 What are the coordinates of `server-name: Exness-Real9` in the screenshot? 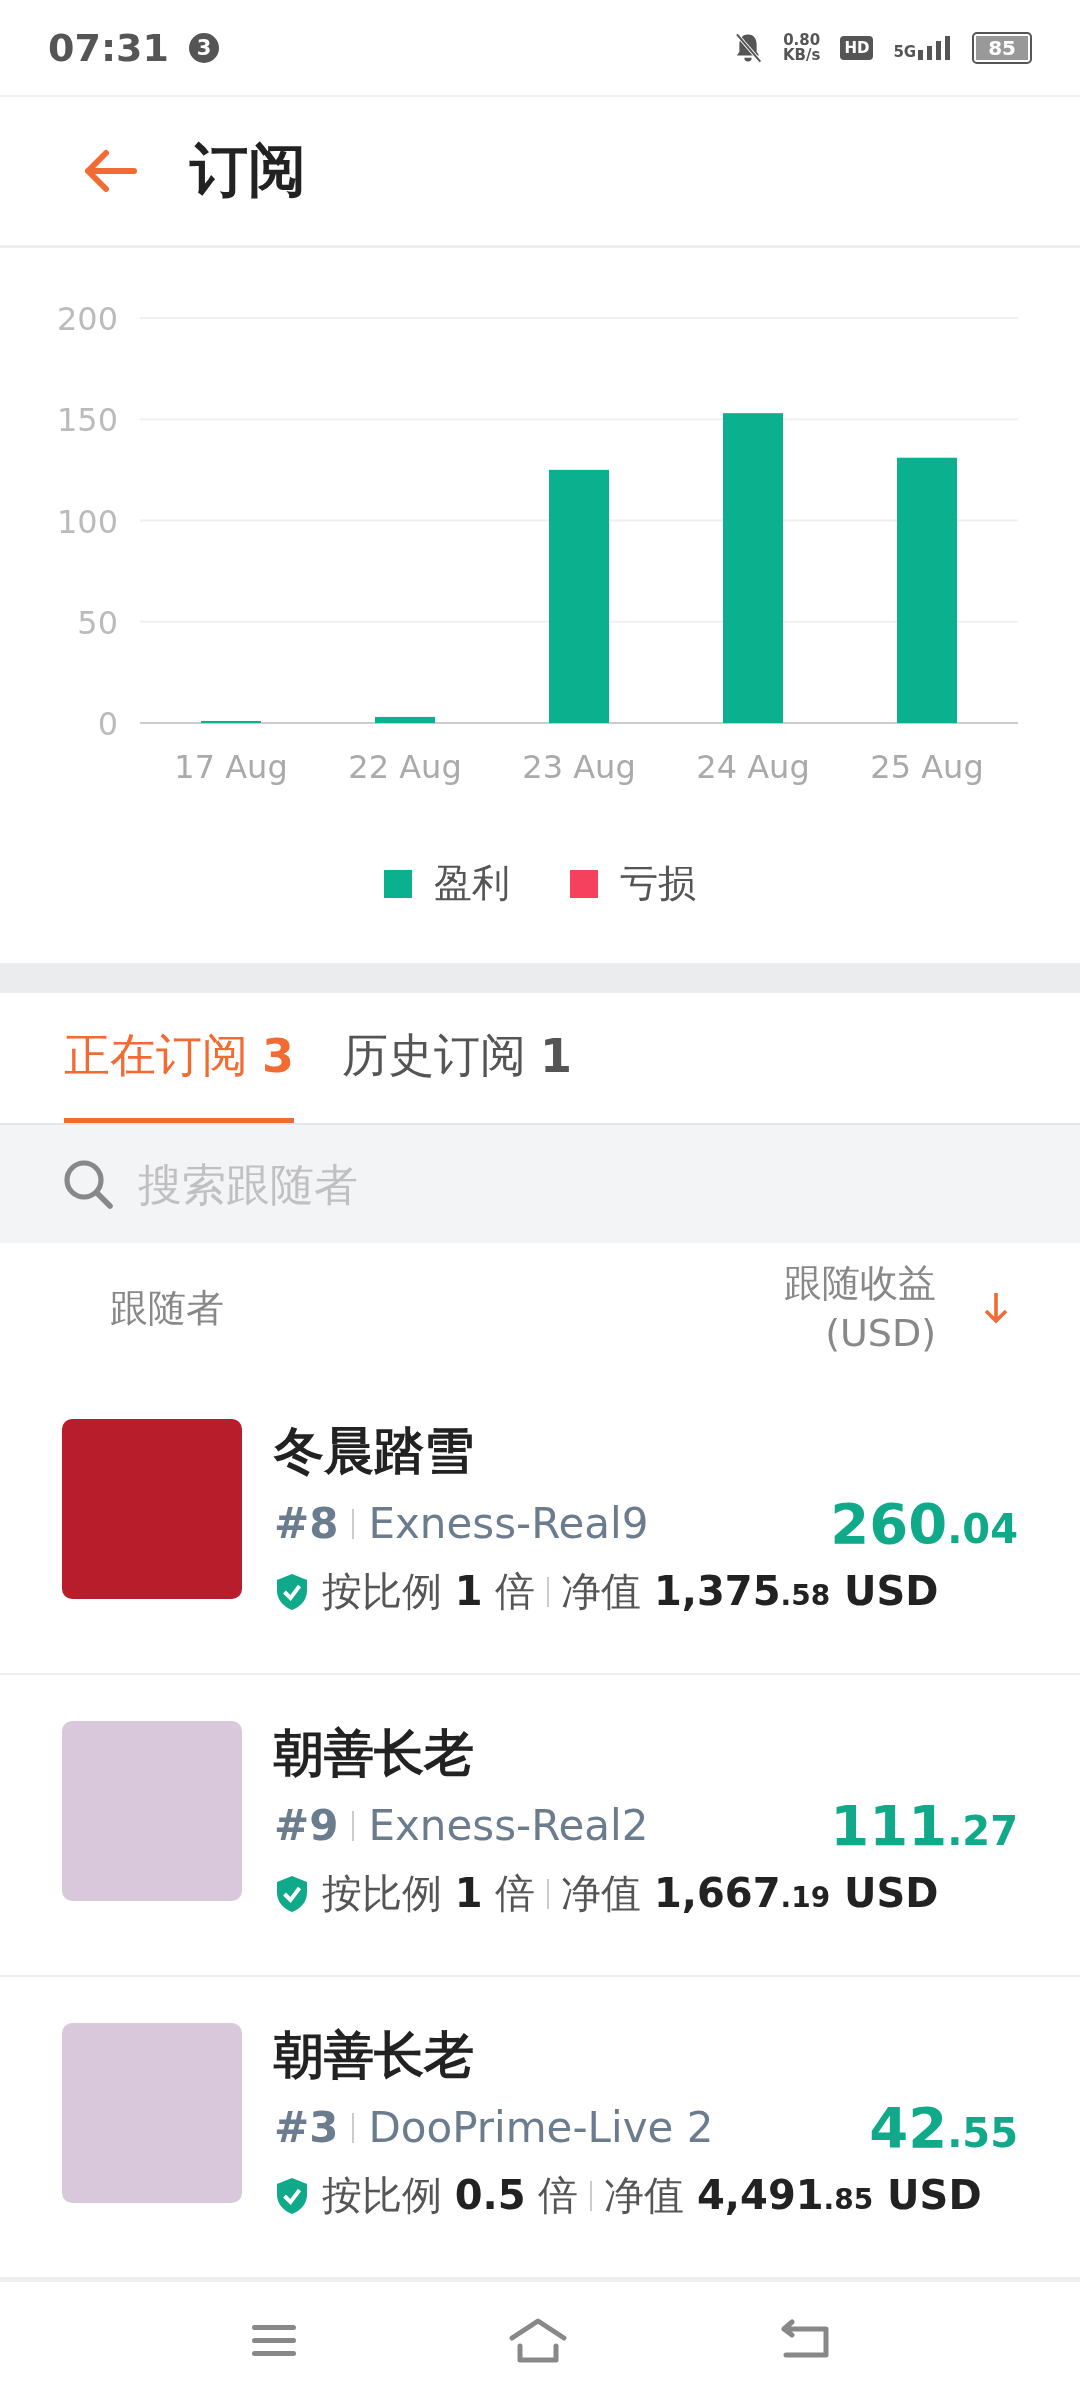 It's located at (508, 1523).